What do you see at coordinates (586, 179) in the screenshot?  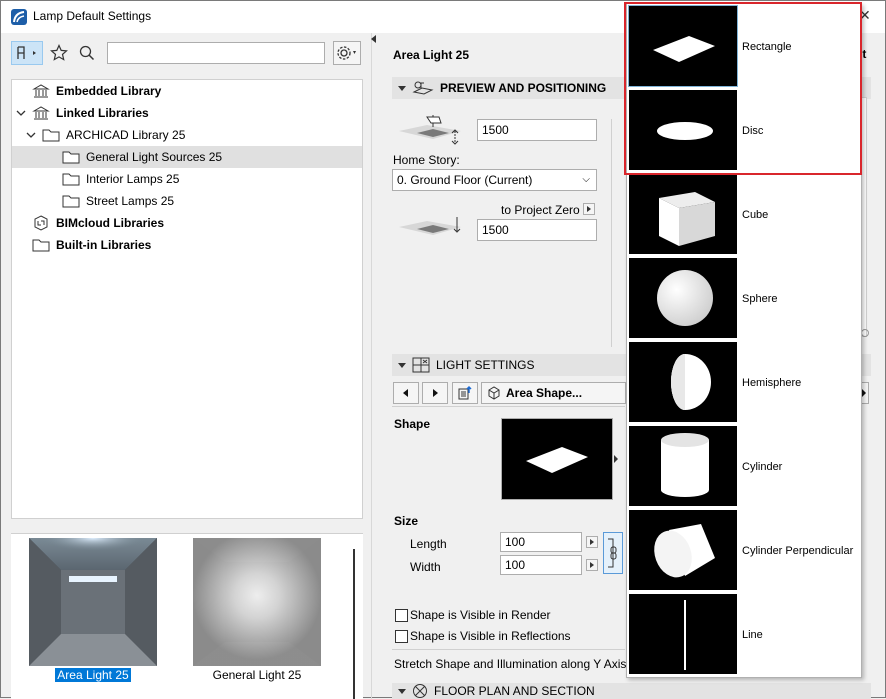 I see `chevron-down-icon: ⌵` at bounding box center [586, 179].